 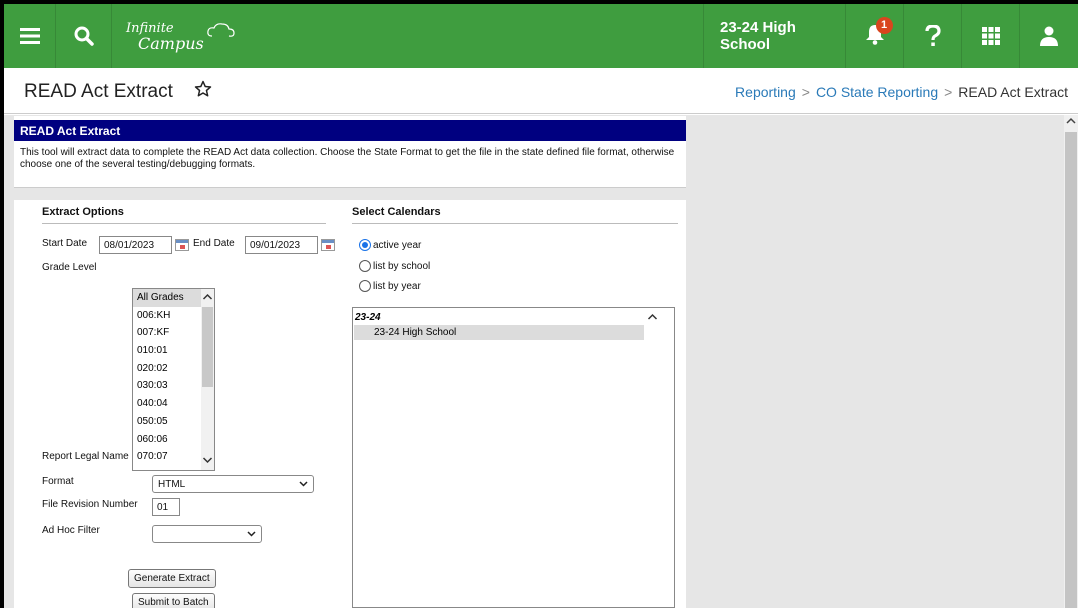 I want to click on extract-options-title: Extract Options, so click(x=184, y=215).